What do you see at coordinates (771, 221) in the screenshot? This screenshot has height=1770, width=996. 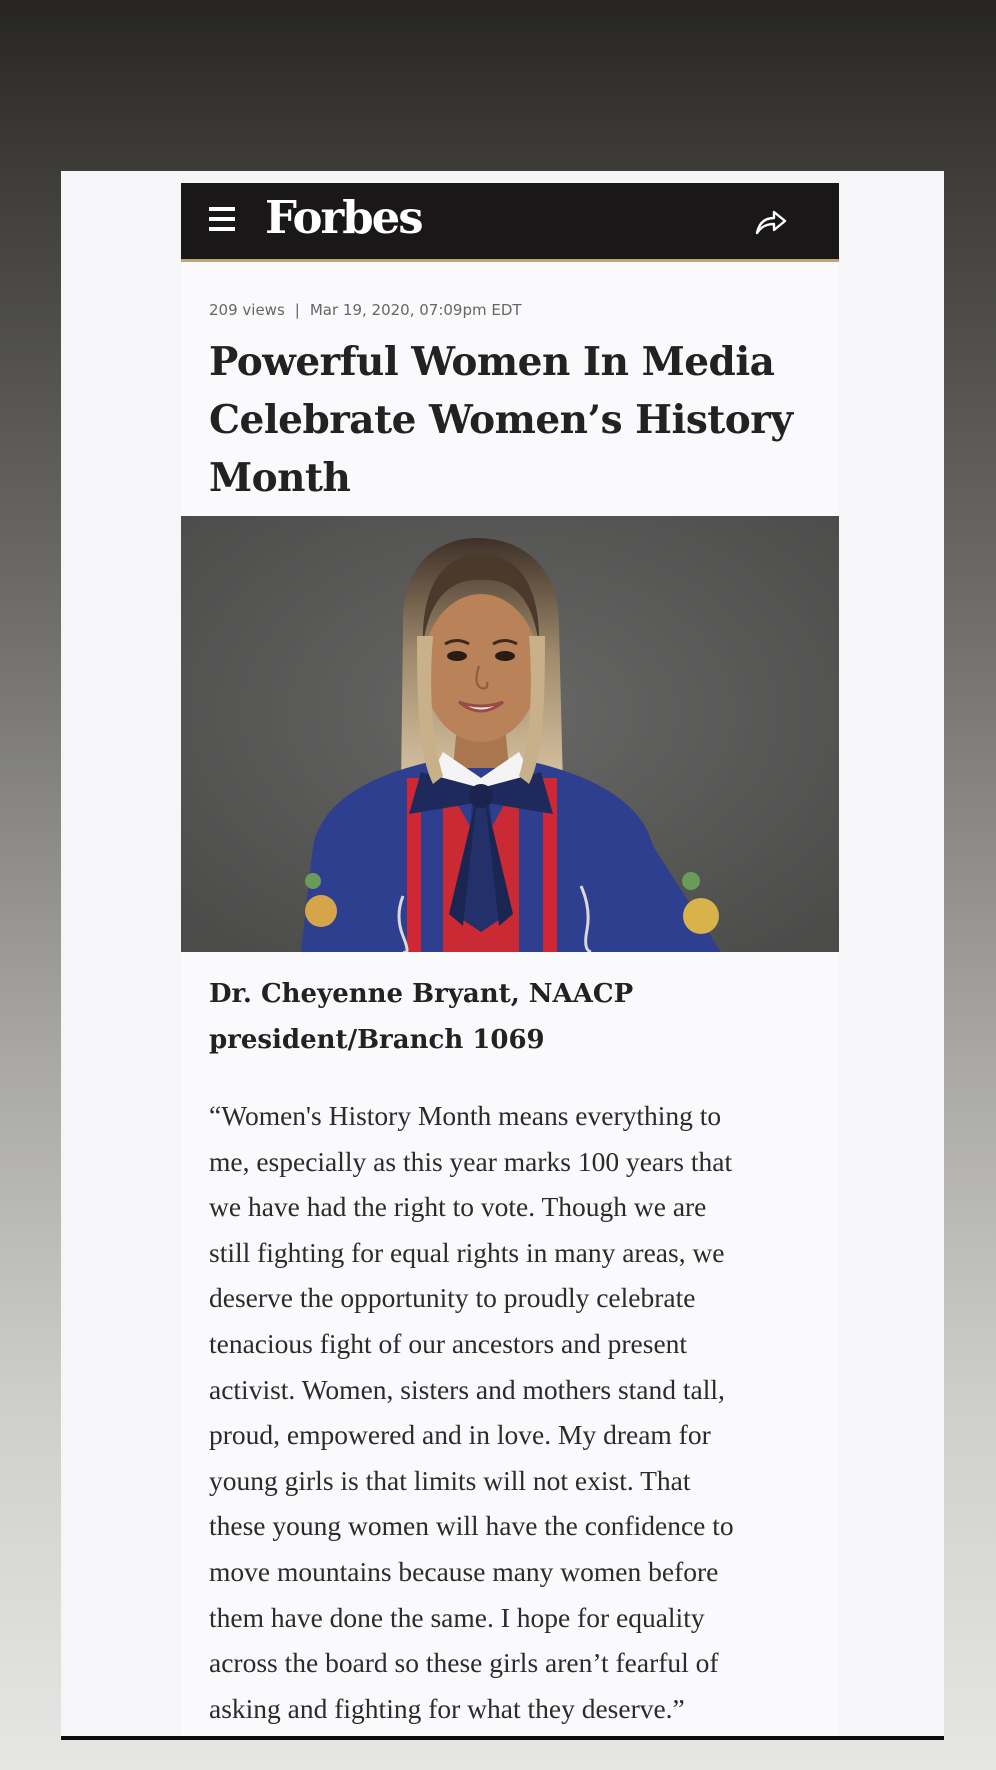 I see `share-arrow-icon` at bounding box center [771, 221].